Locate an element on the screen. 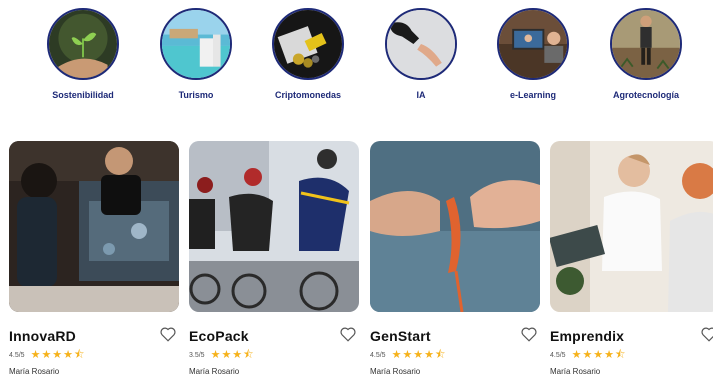  card-title: GenStart is located at coordinates (400, 336).